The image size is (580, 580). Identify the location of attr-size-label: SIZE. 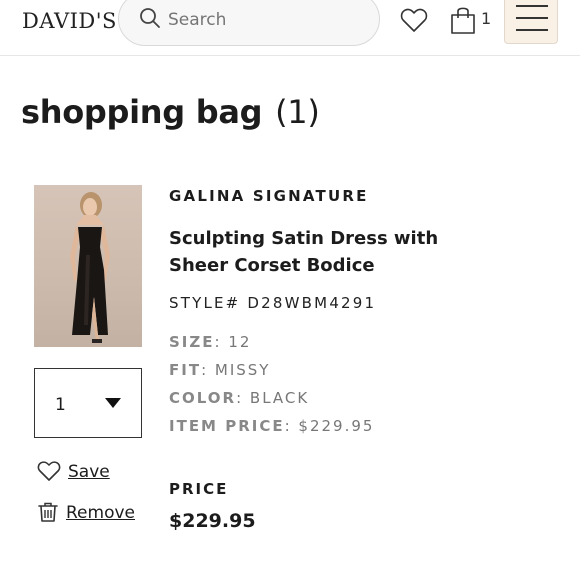
(192, 342).